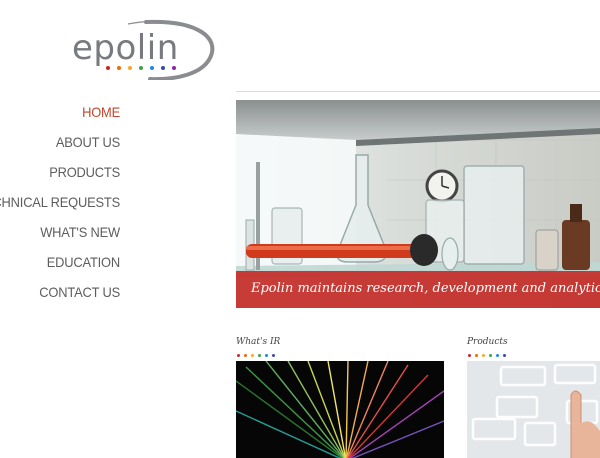 The width and height of the screenshot is (600, 458). What do you see at coordinates (487, 342) in the screenshot?
I see `section-title-products: Products` at bounding box center [487, 342].